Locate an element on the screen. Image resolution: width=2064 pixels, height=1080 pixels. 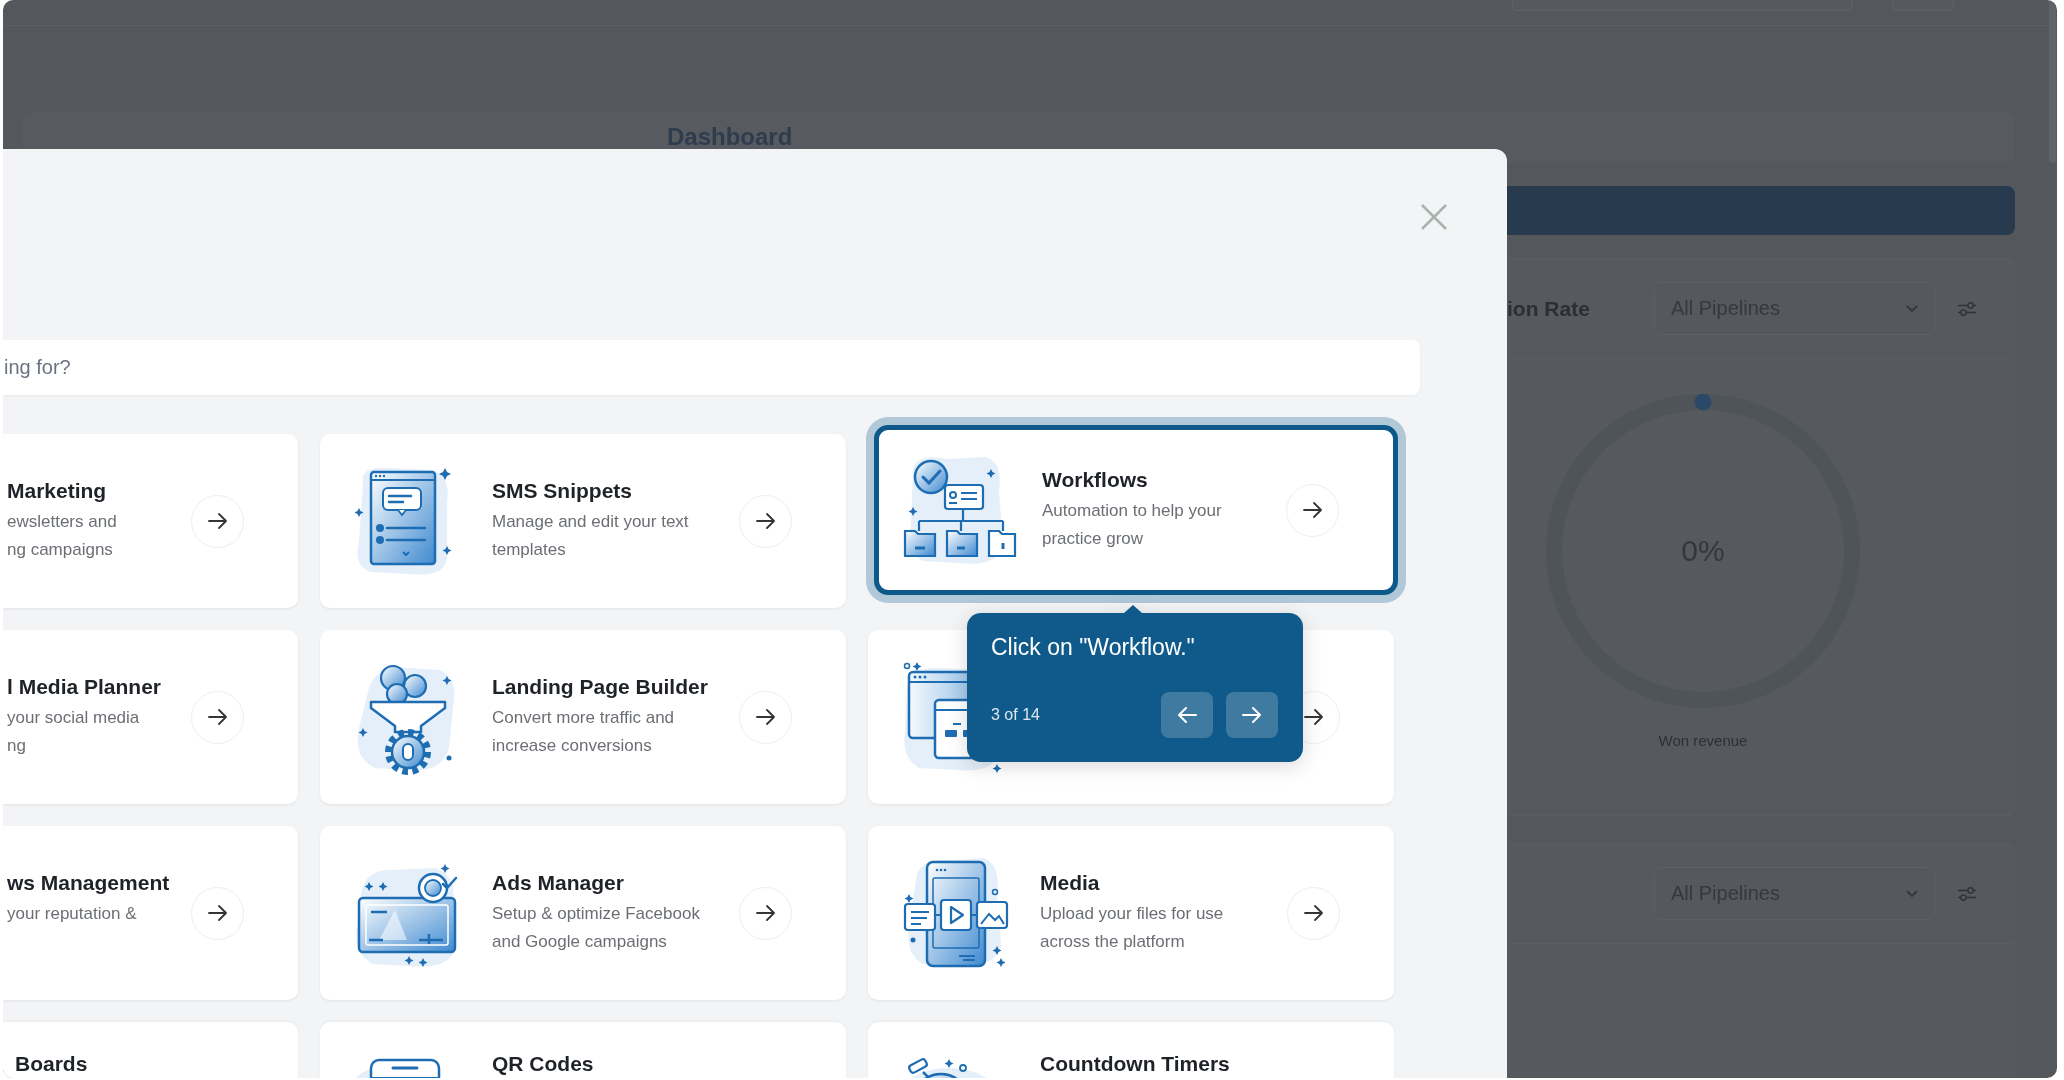
card-title: QR Codes is located at coordinates (543, 1064).